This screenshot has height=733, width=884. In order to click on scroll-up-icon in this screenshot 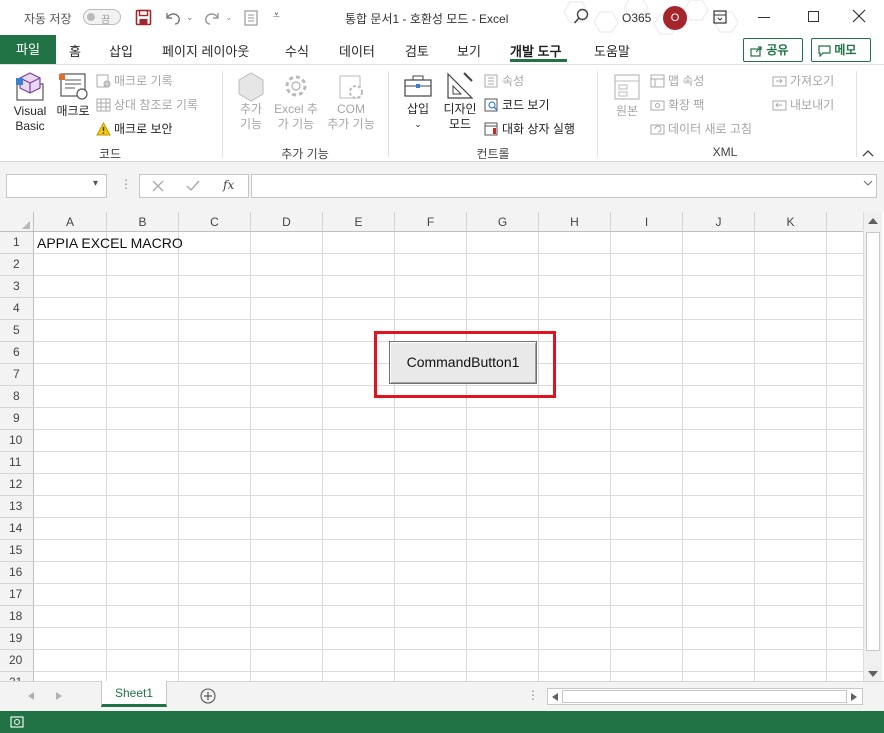, I will do `click(873, 220)`.